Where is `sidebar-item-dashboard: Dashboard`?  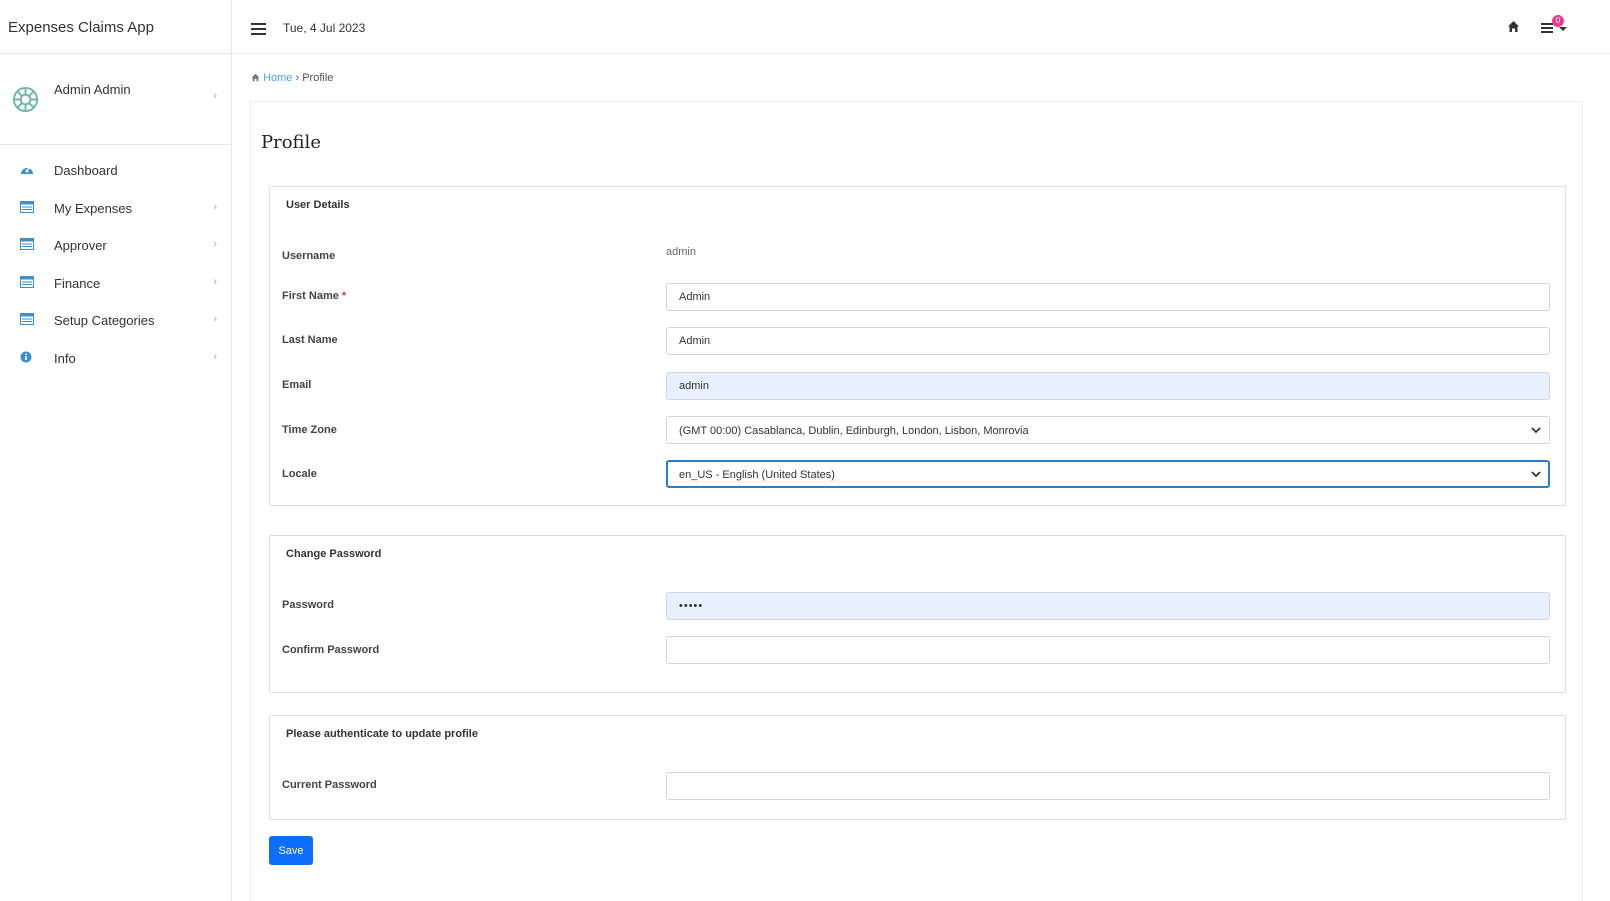
sidebar-item-dashboard: Dashboard is located at coordinates (115, 170).